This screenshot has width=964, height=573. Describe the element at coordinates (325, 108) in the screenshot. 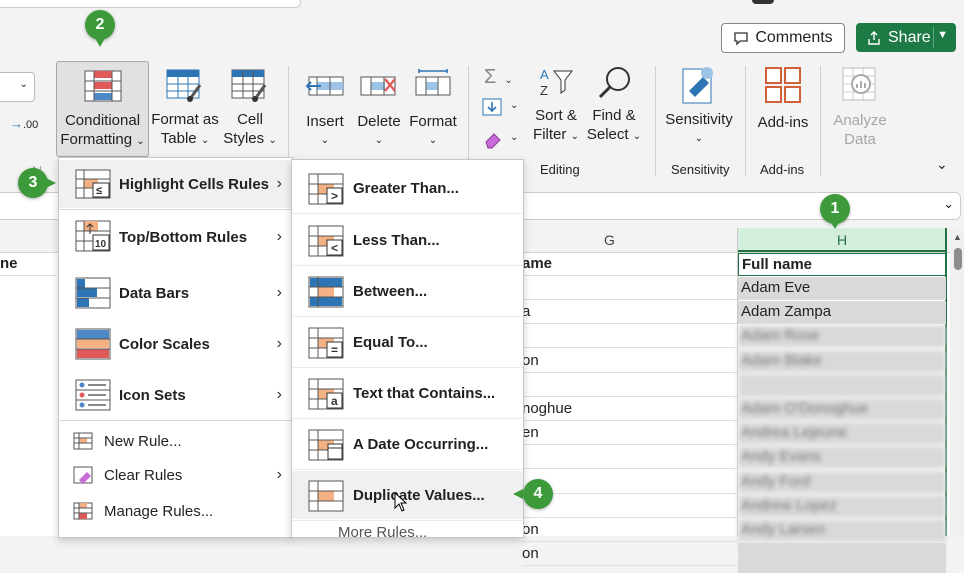

I see `insert-button: Insert ⌄` at that location.